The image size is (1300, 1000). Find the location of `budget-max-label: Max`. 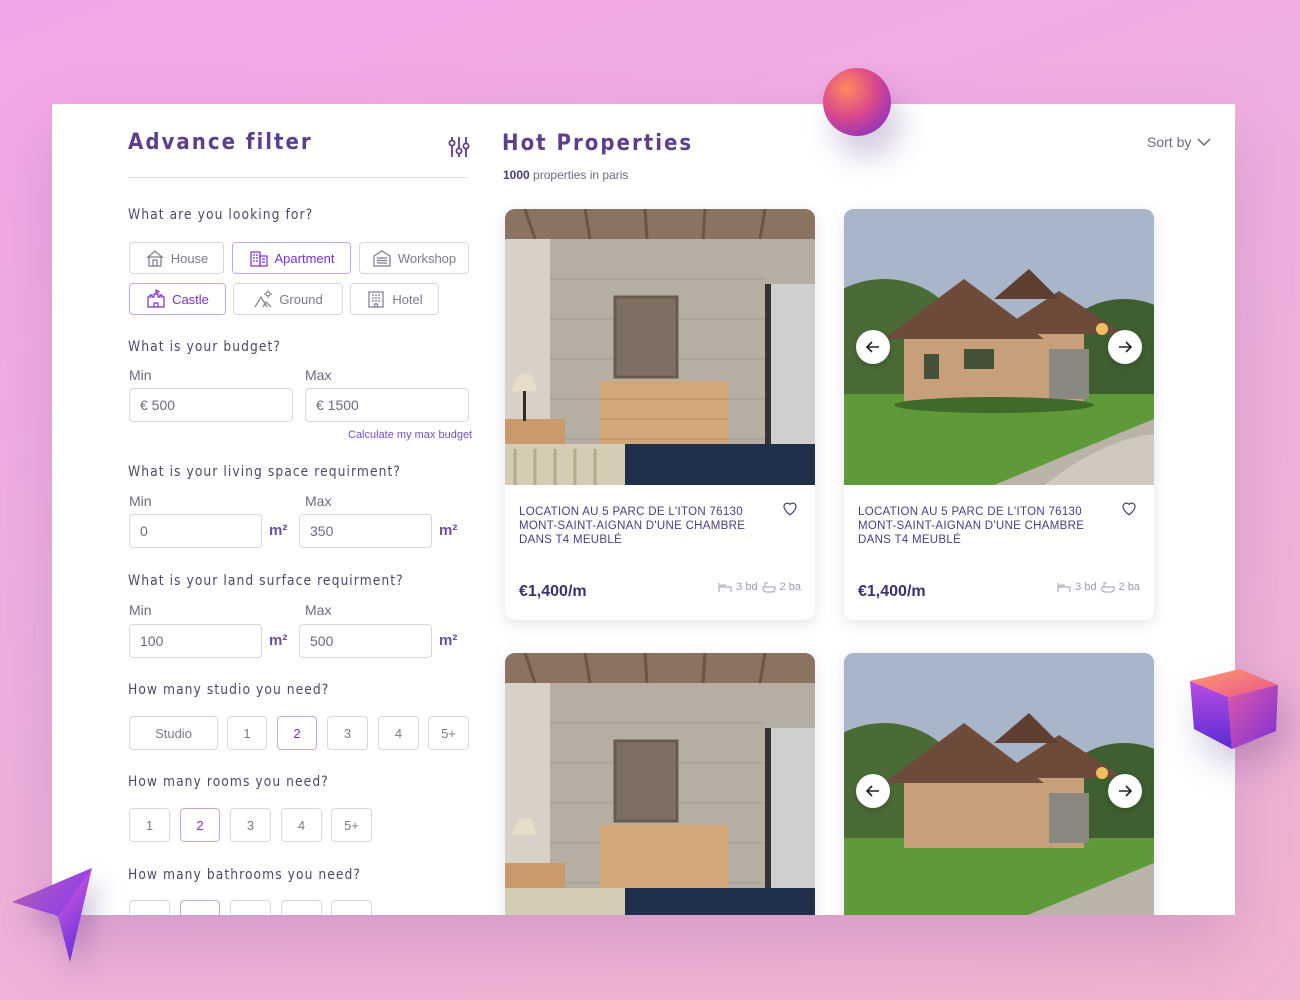

budget-max-label: Max is located at coordinates (318, 375).